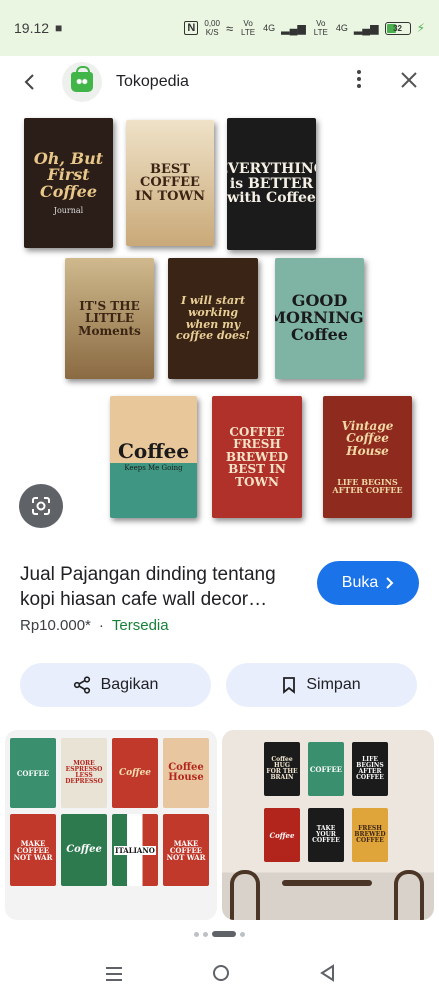 This screenshot has height=1000, width=439. Describe the element at coordinates (129, 684) in the screenshot. I see `share-label: Bagikan` at that location.